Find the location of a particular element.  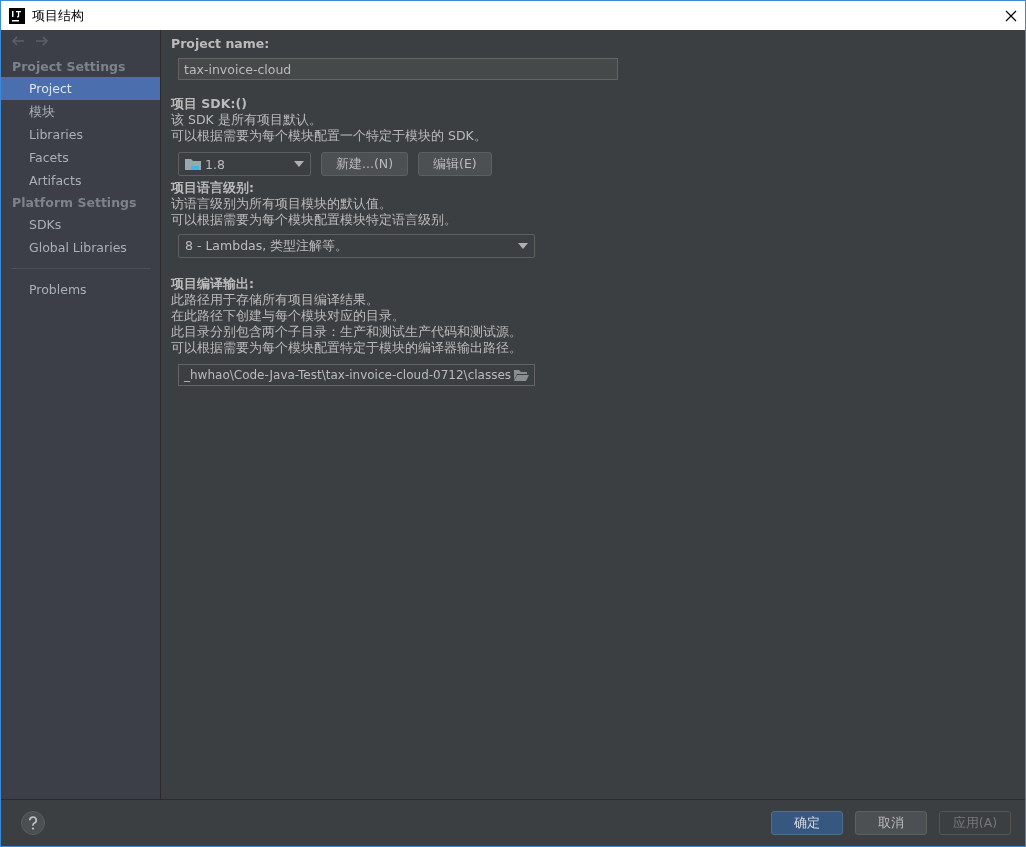

sdk-button: 新建...(N) is located at coordinates (365, 164).